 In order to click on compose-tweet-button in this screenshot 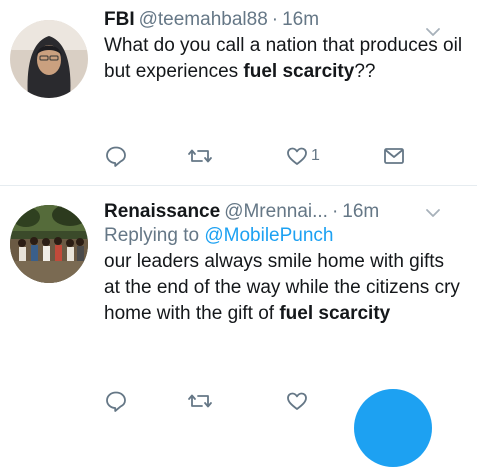, I will do `click(393, 428)`.